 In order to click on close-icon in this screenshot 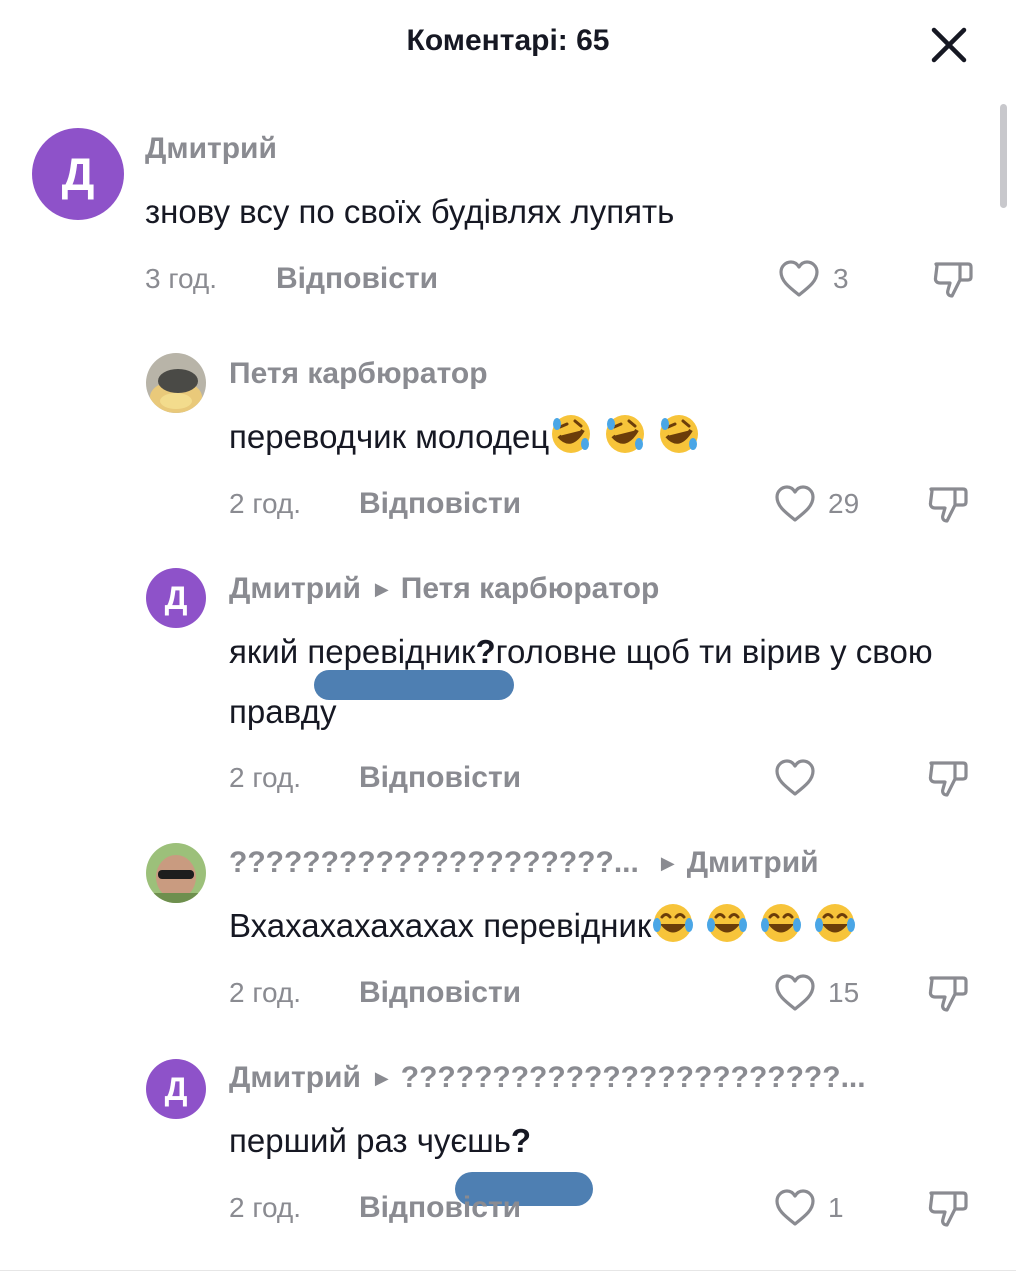, I will do `click(949, 45)`.